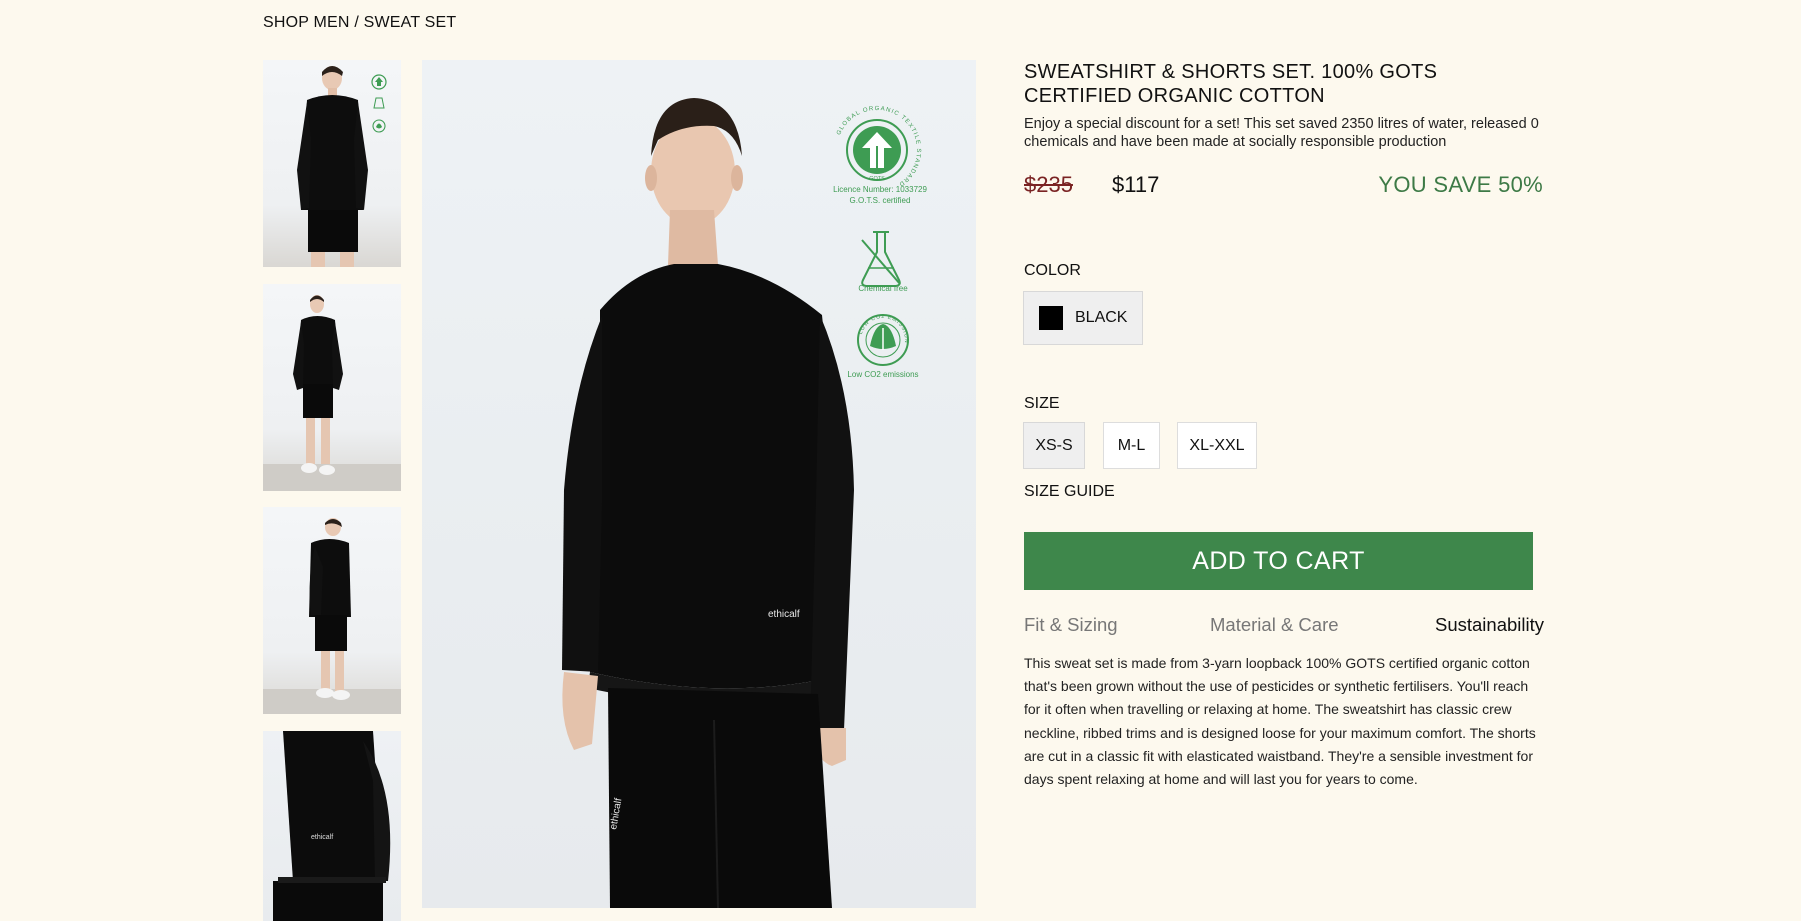 Image resolution: width=1801 pixels, height=921 pixels. What do you see at coordinates (410, 22) in the screenshot?
I see `breadcrumb-current: SWEAT SET` at bounding box center [410, 22].